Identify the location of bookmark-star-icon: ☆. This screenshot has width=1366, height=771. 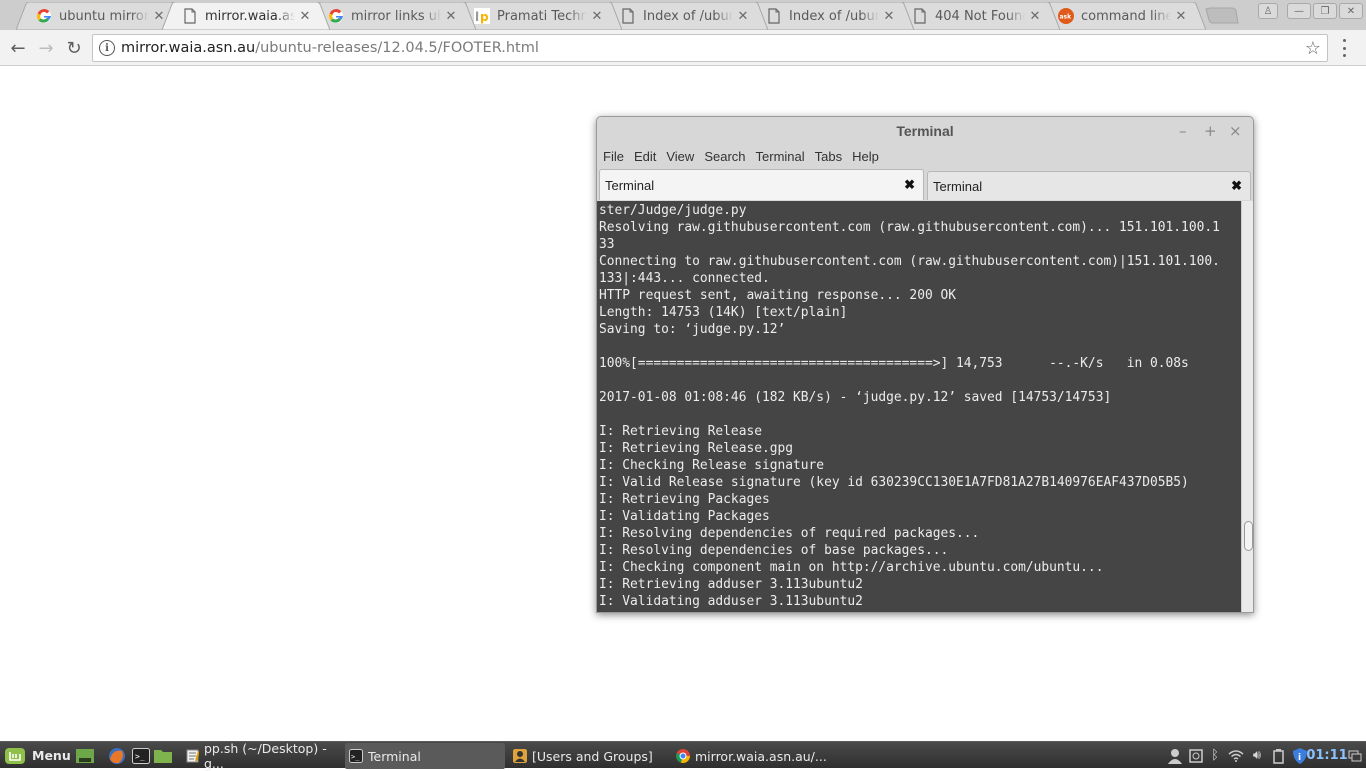
(1313, 48).